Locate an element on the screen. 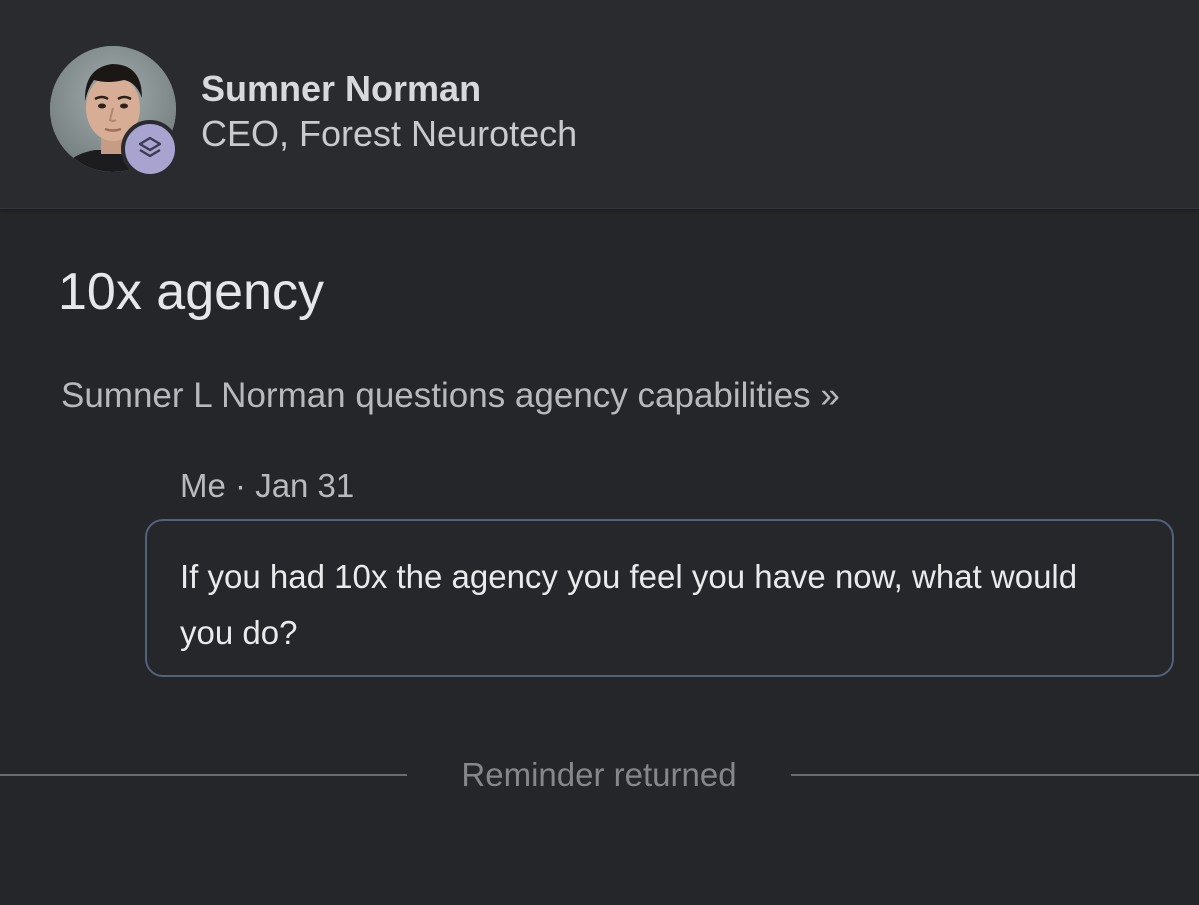  layers-icon is located at coordinates (150, 149).